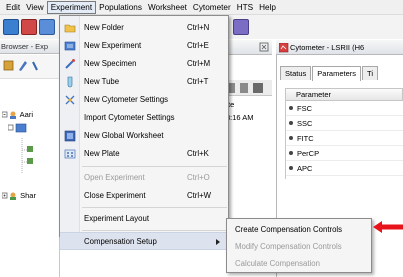  What do you see at coordinates (70, 46) in the screenshot?
I see `experiment-icon` at bounding box center [70, 46].